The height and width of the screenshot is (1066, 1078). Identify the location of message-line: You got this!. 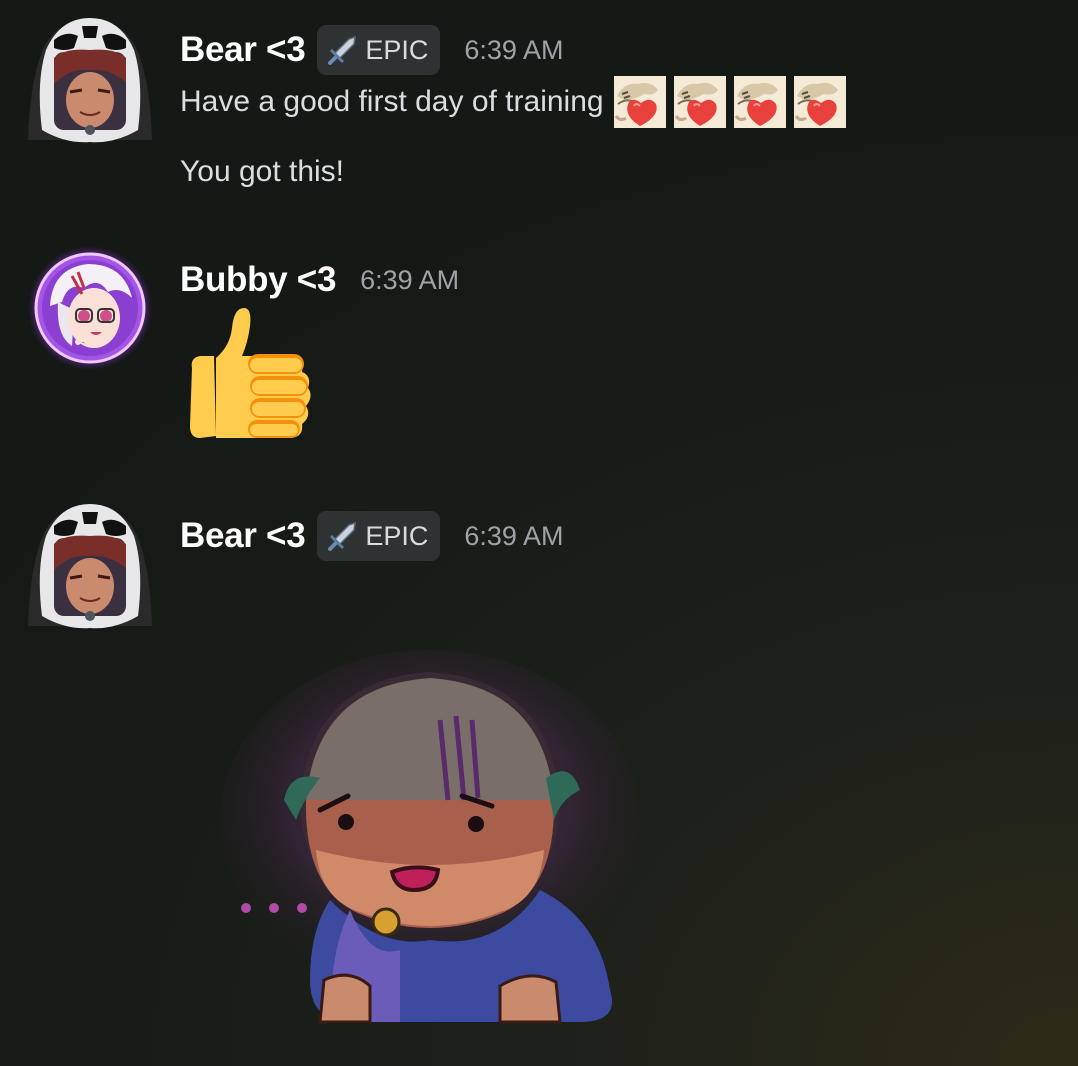
(262, 171).